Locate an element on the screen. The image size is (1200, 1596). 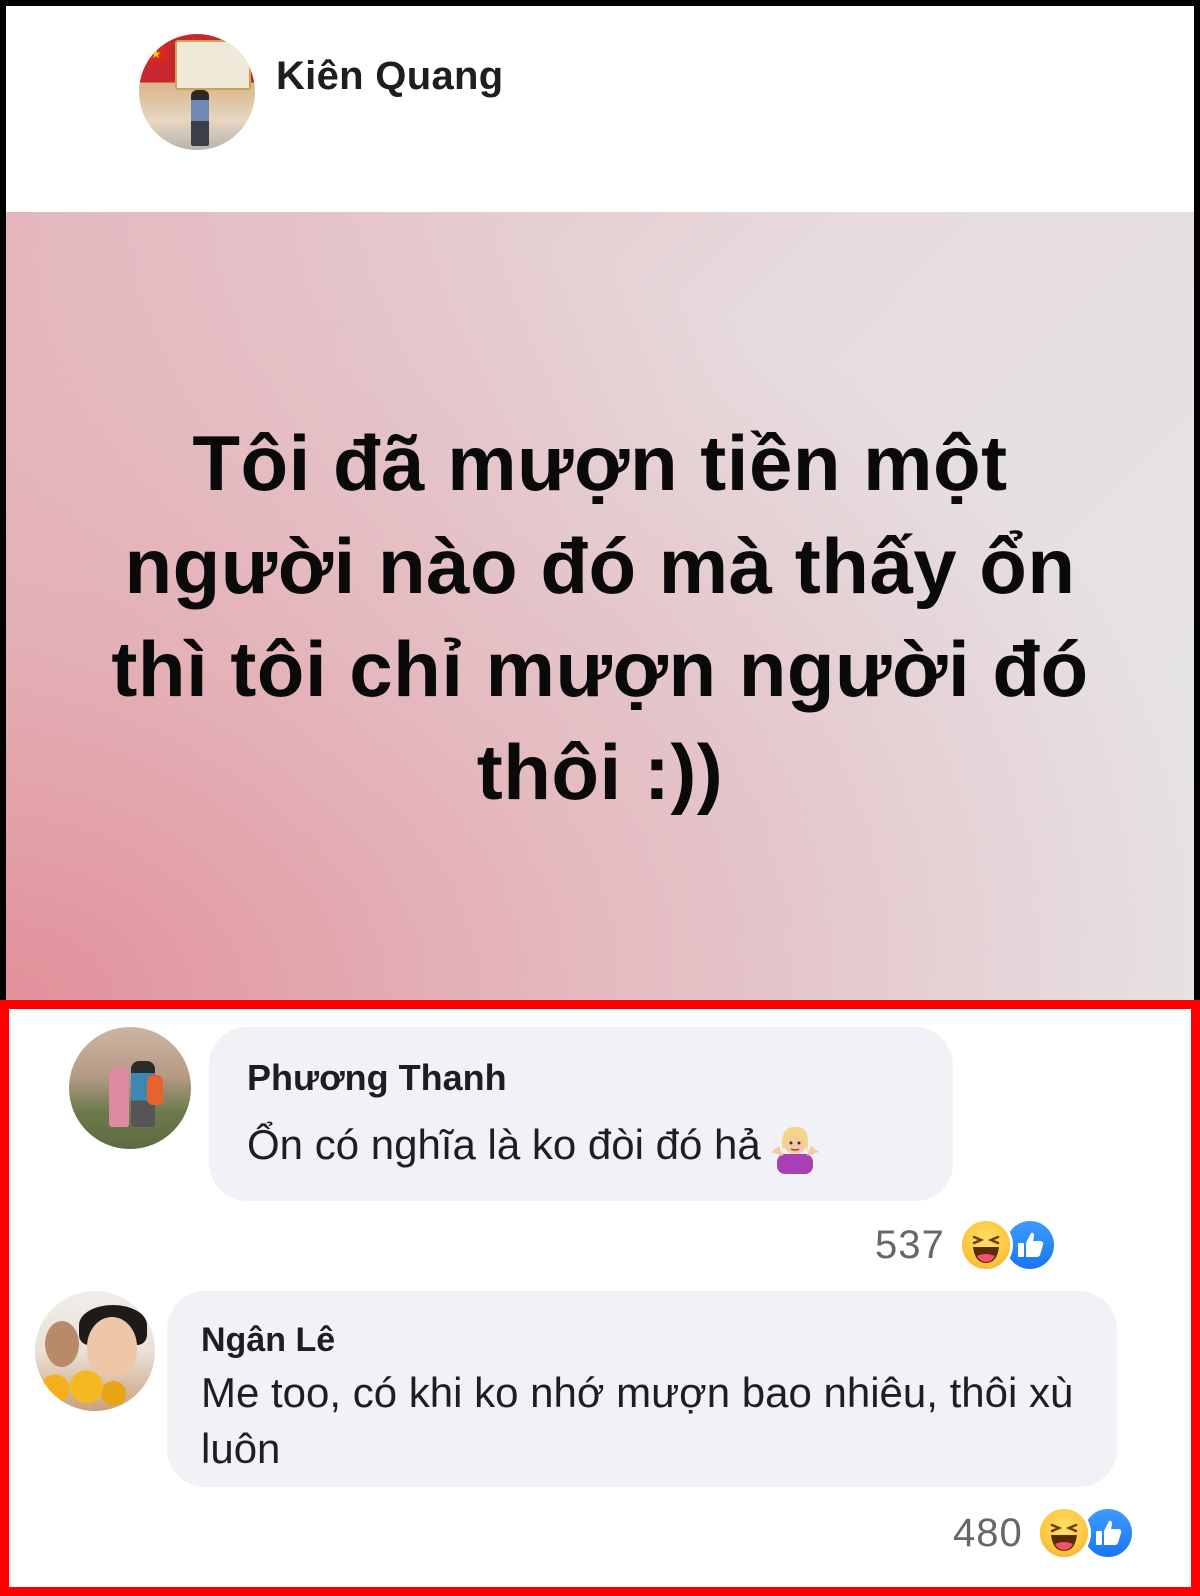
commenter-name: Ngân Lê is located at coordinates (268, 1340).